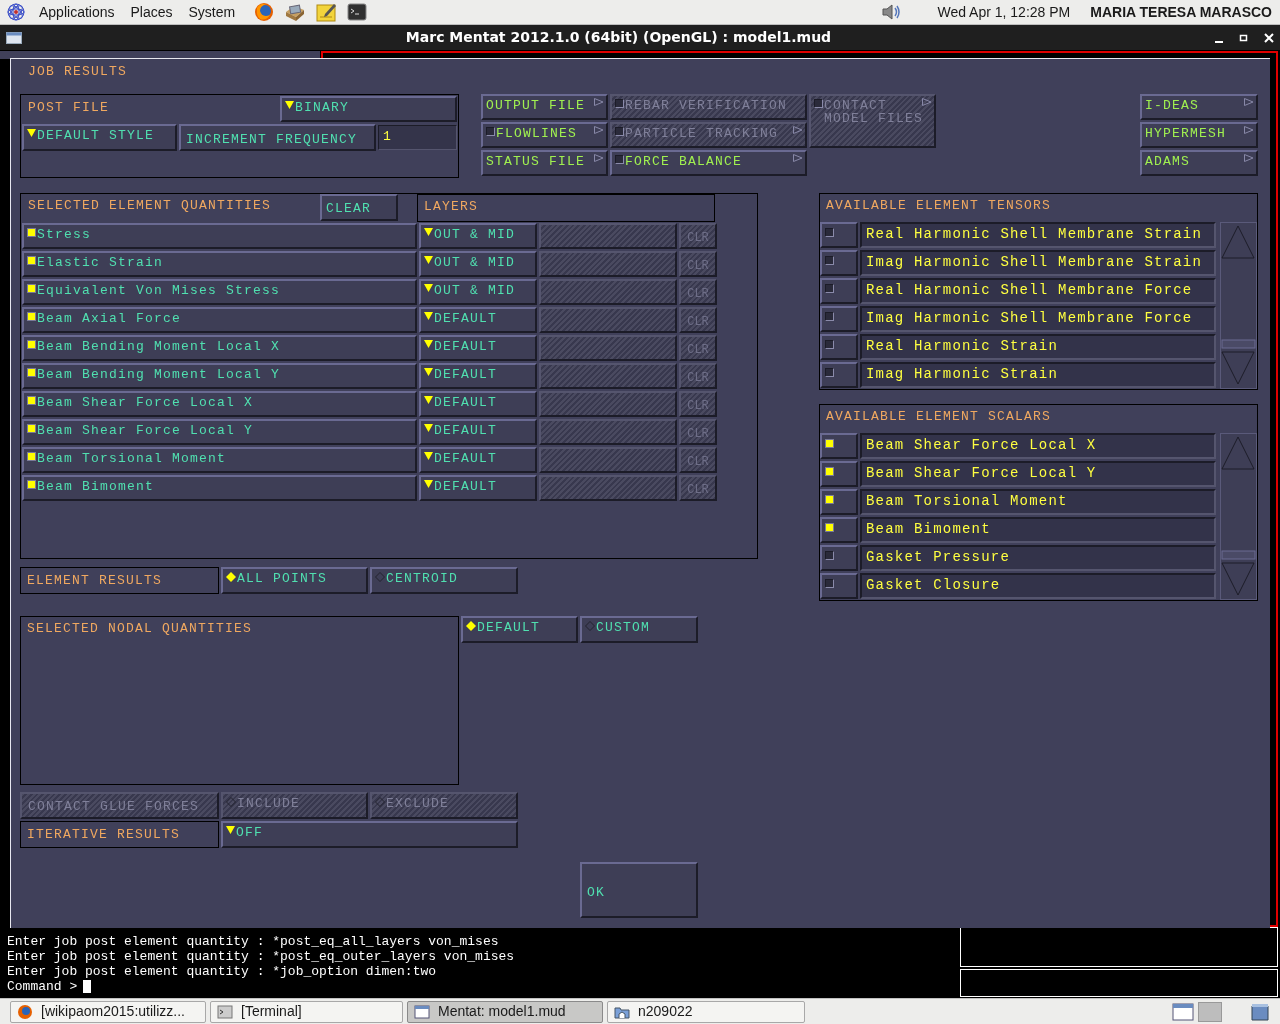  What do you see at coordinates (219, 460) in the screenshot?
I see `quantity-button: Beam Torsional Moment` at bounding box center [219, 460].